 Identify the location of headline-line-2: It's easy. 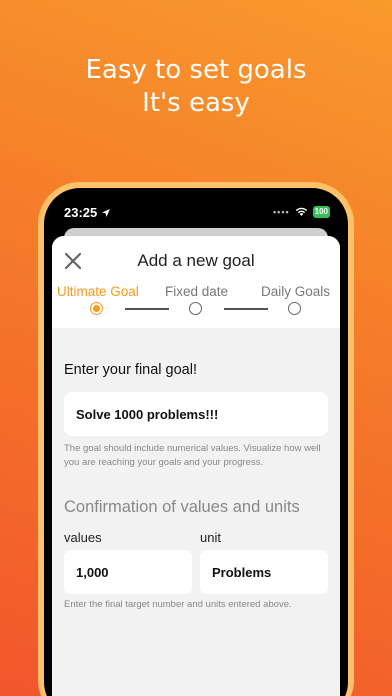
(196, 103).